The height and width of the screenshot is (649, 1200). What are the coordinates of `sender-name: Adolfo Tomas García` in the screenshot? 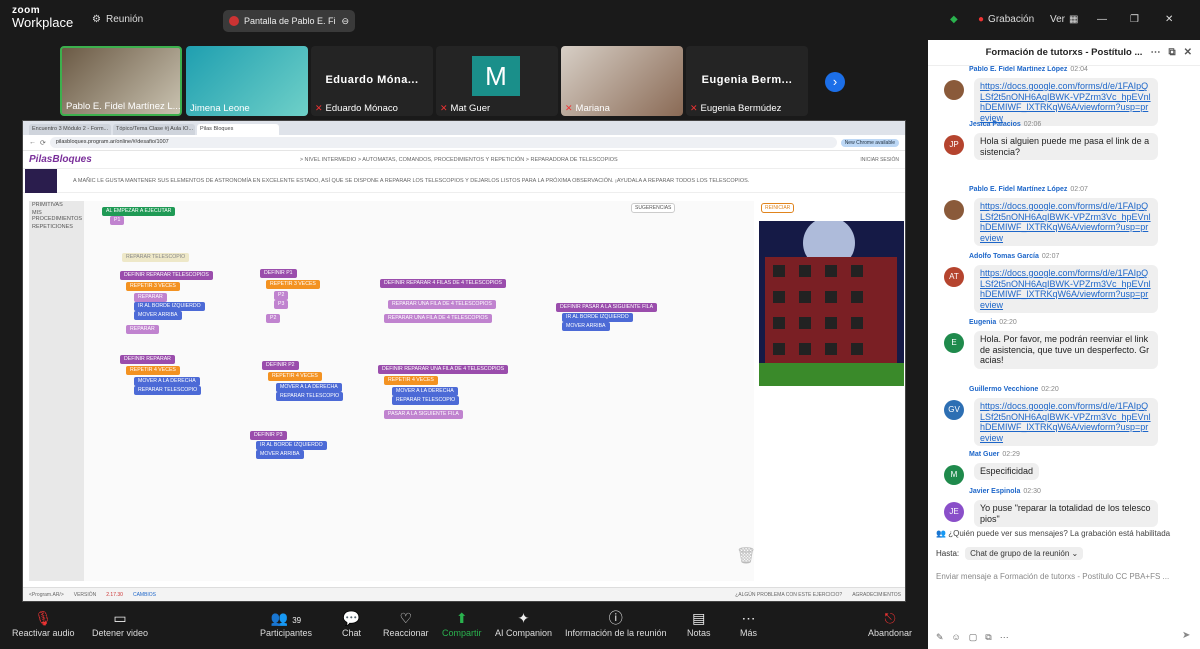 It's located at (1004, 256).